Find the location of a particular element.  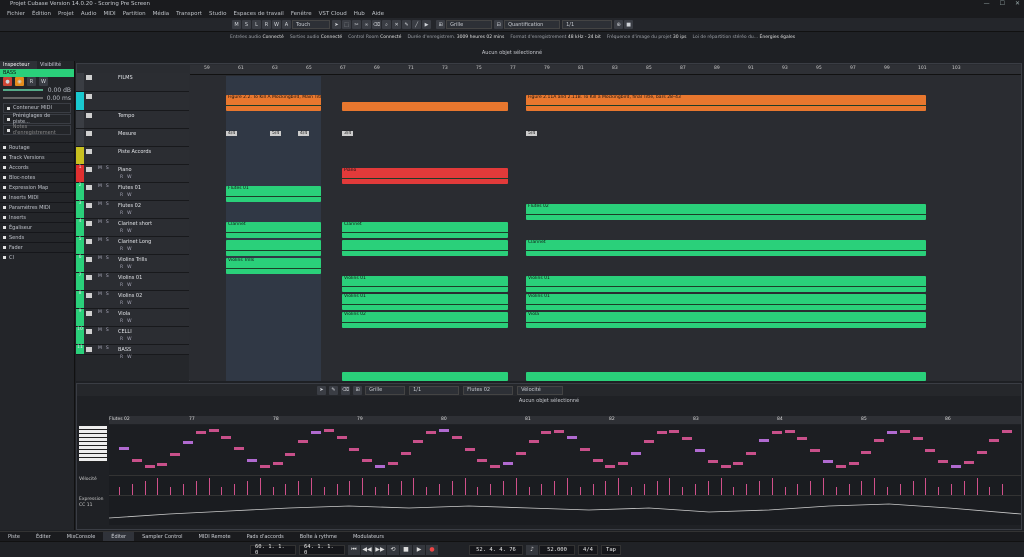

automation-mode-select: Touch is located at coordinates (311, 24).